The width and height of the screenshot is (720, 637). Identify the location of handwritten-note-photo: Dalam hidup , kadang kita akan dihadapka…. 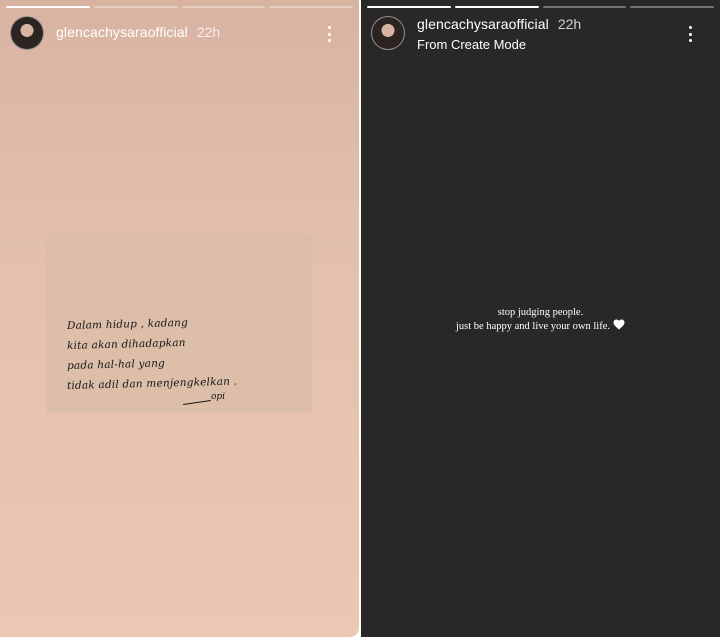
(179, 324).